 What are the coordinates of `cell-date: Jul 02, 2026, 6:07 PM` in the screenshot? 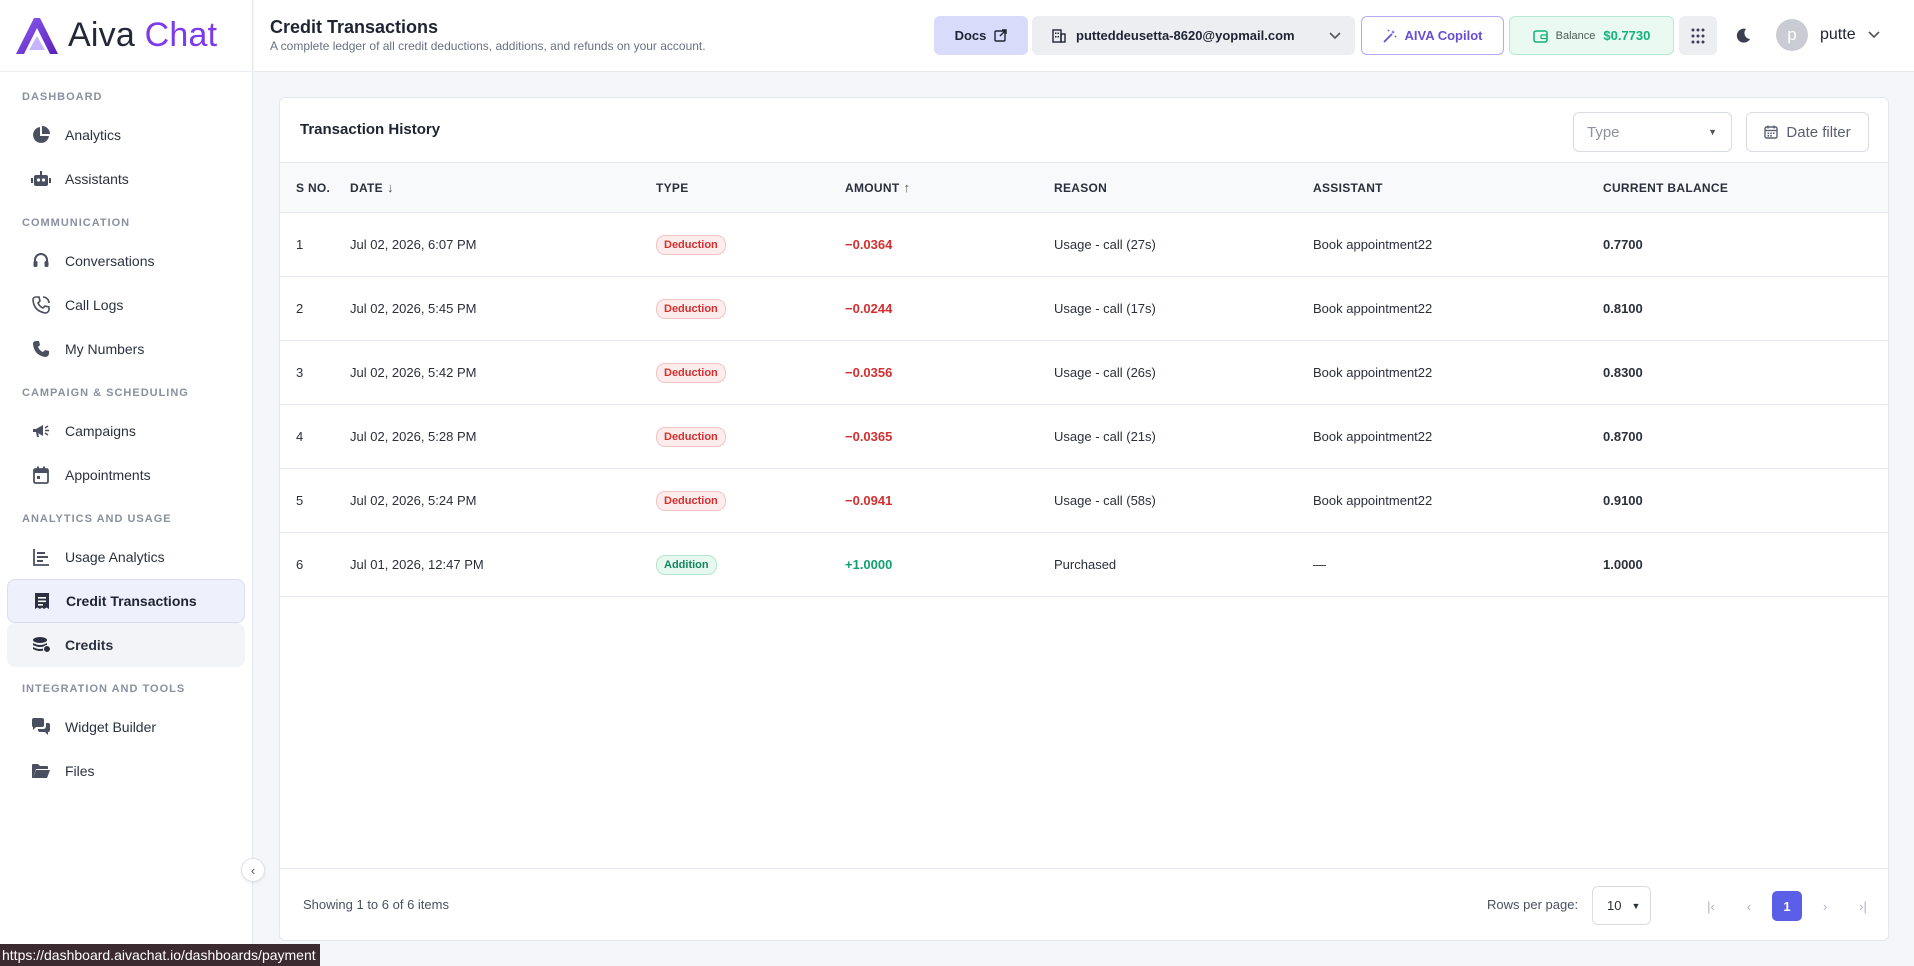 It's located at (413, 244).